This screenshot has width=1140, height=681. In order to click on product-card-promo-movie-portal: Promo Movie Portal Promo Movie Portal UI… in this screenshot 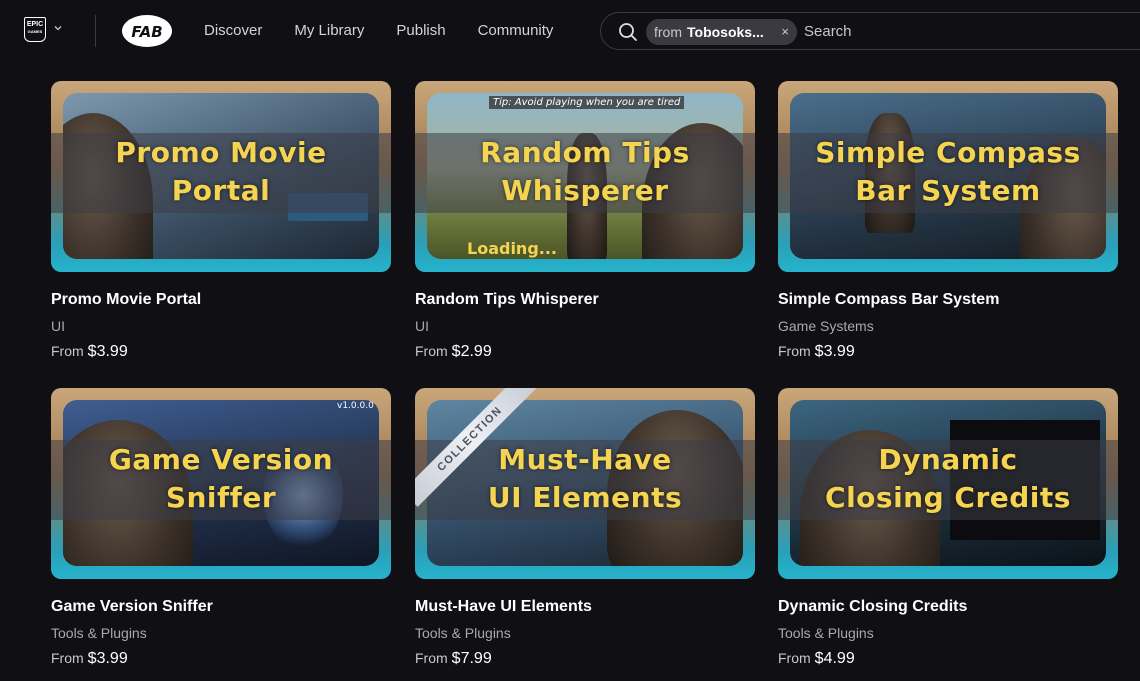, I will do `click(221, 226)`.